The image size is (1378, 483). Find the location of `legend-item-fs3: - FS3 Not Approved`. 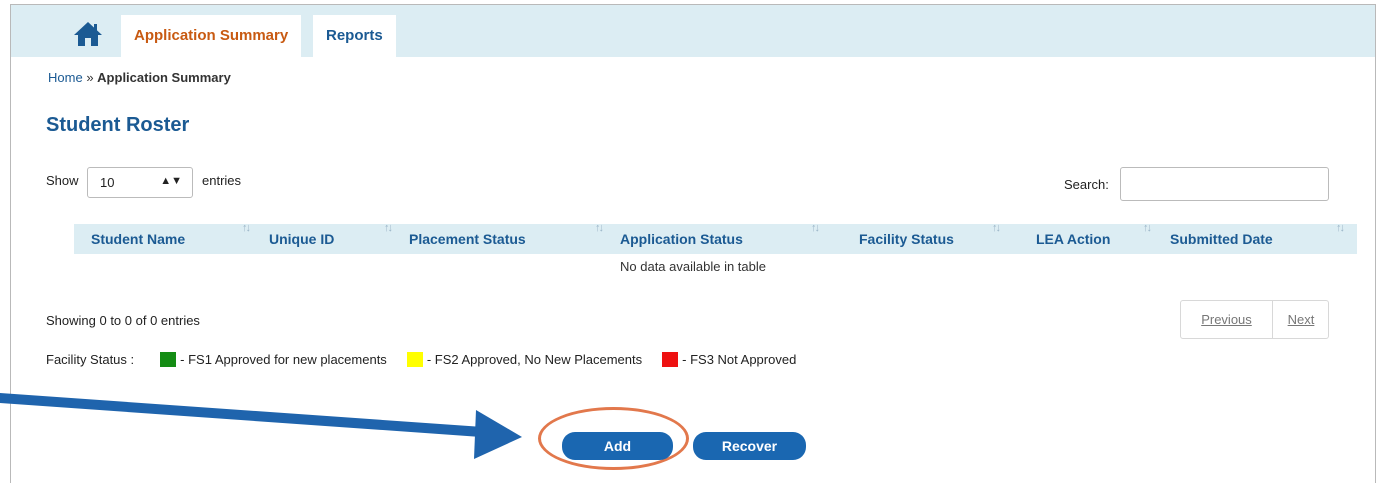

legend-item-fs3: - FS3 Not Approved is located at coordinates (729, 359).